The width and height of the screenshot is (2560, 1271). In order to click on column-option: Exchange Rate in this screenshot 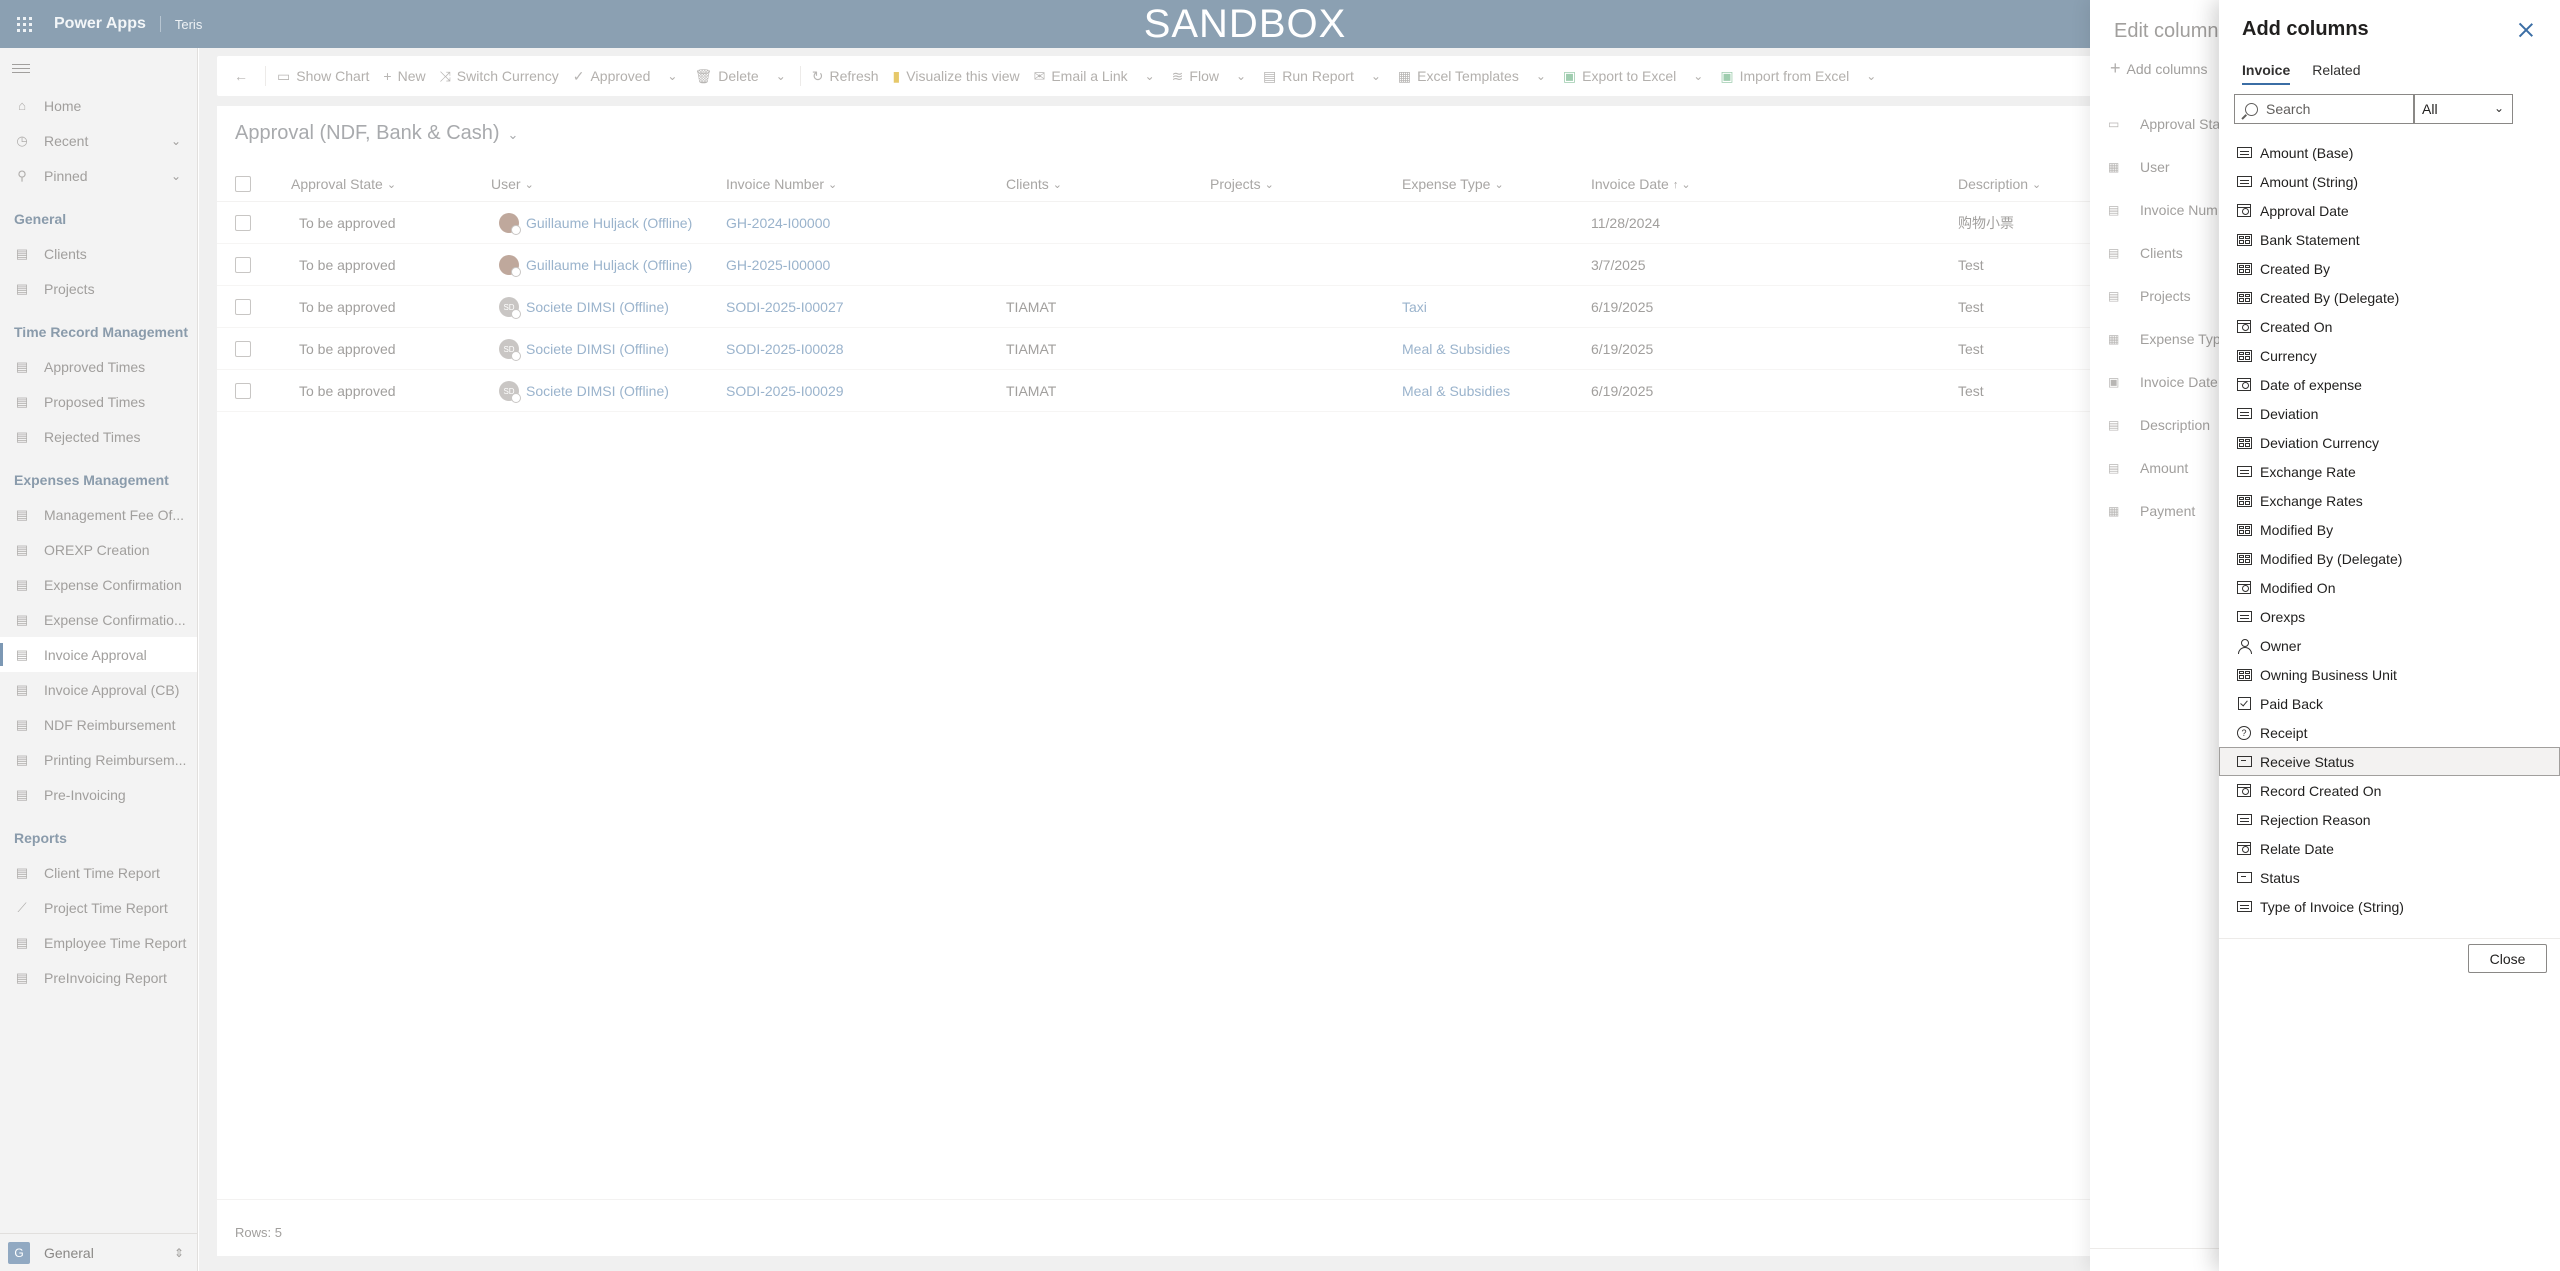, I will do `click(2389, 471)`.